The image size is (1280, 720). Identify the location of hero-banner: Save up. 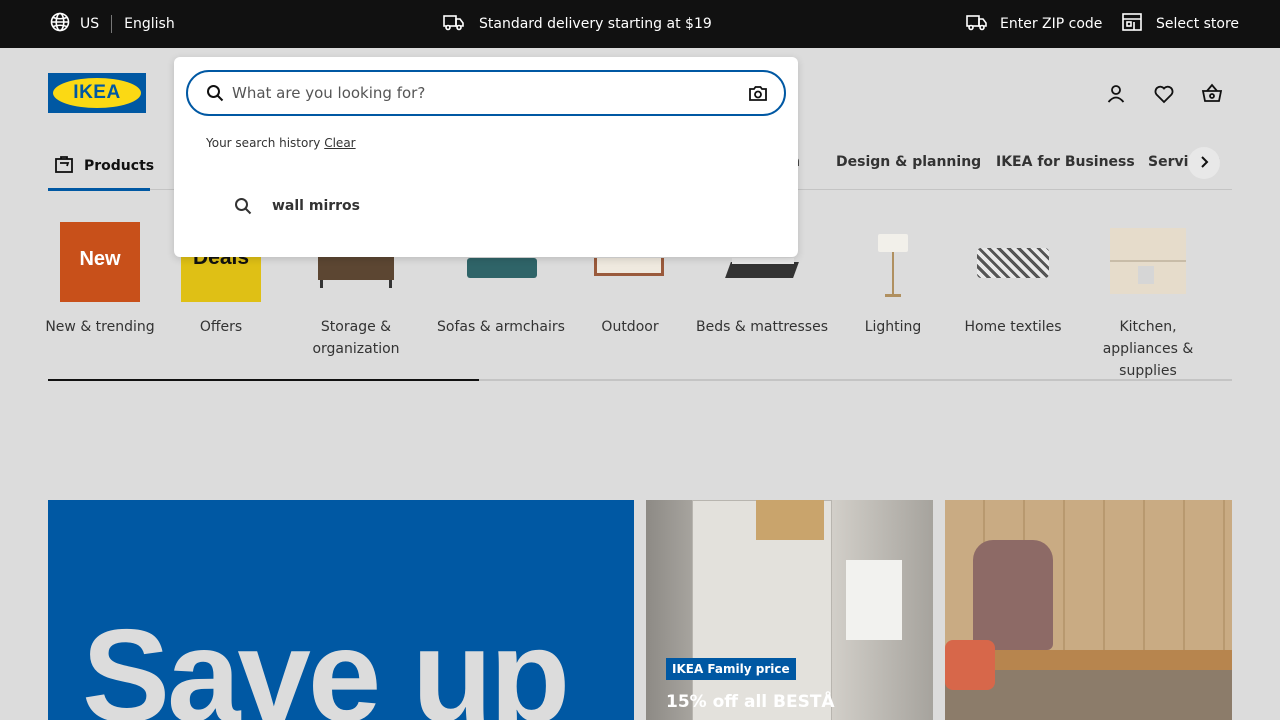
(341, 610).